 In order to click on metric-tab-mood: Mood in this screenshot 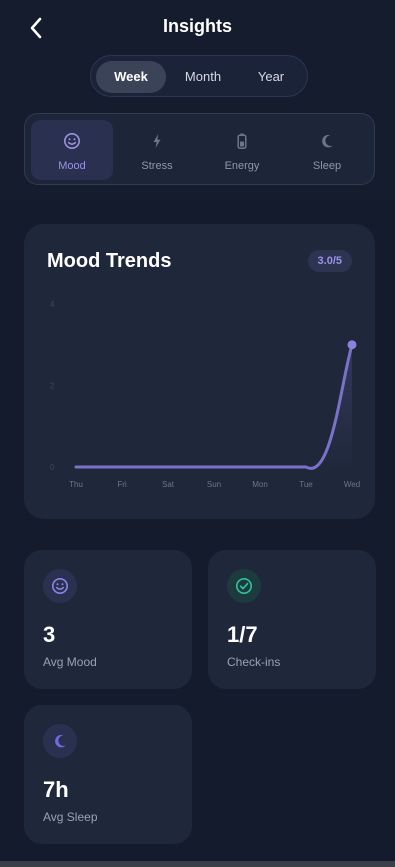, I will do `click(72, 150)`.